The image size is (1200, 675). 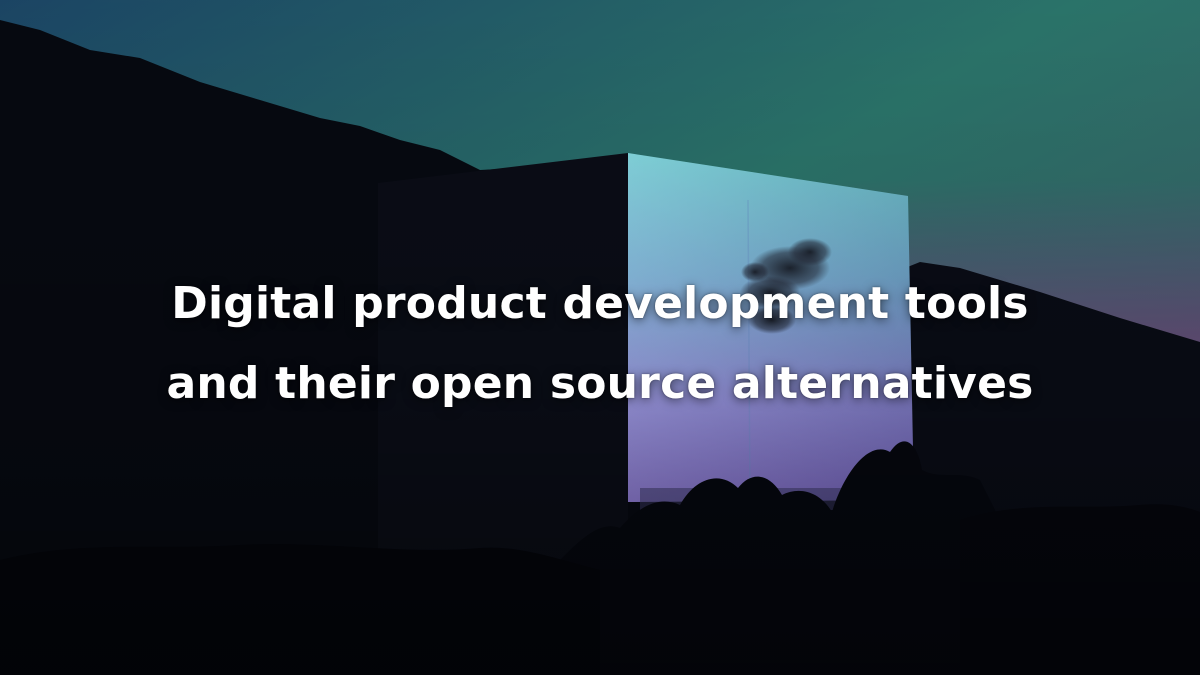 I want to click on headline-line-2: and their open source alternatives, so click(x=600, y=383).